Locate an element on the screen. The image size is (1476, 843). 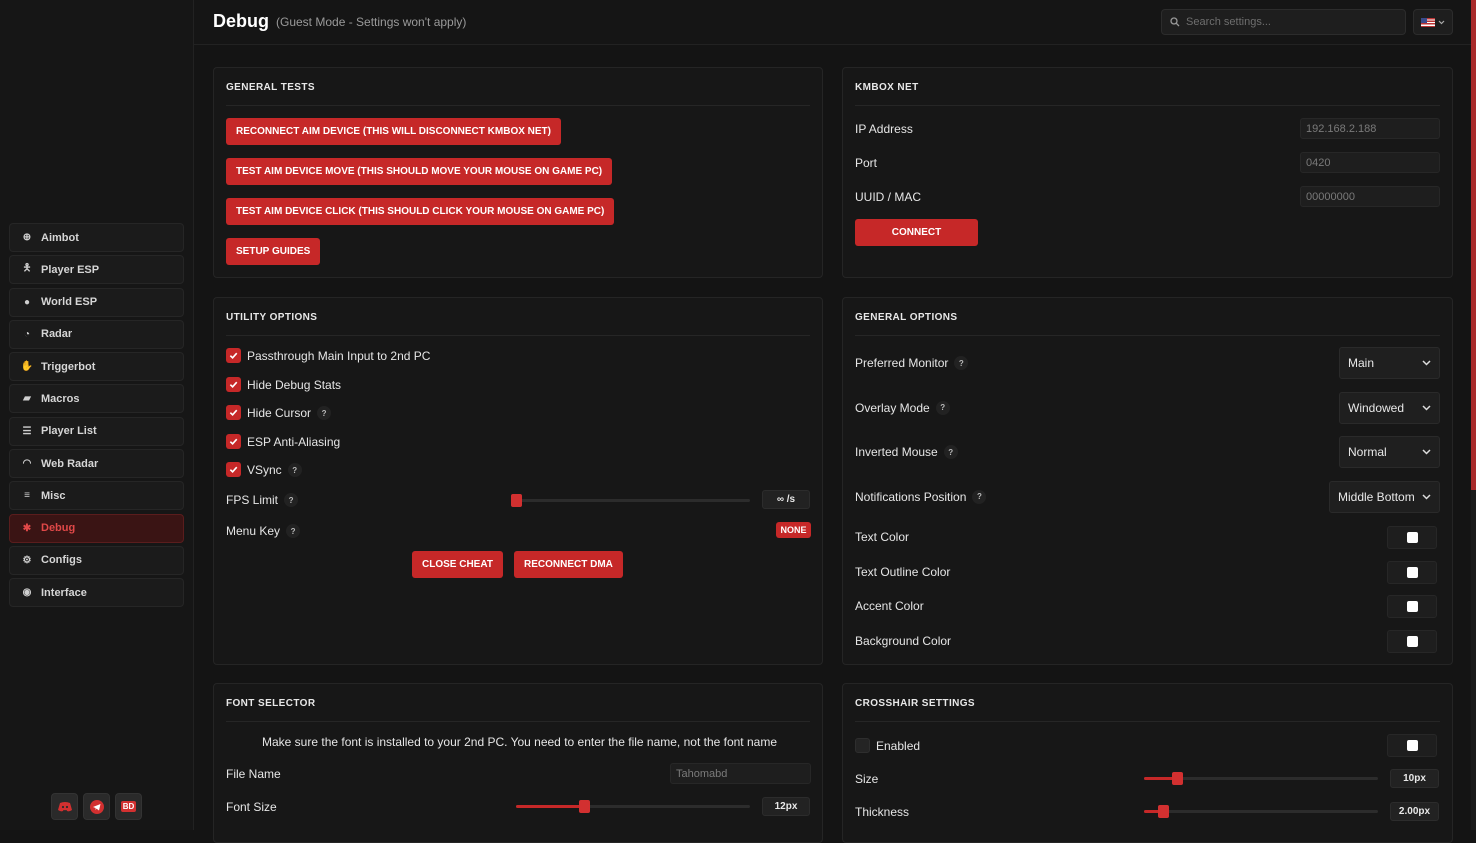
bd-icon: BD is located at coordinates (128, 806).